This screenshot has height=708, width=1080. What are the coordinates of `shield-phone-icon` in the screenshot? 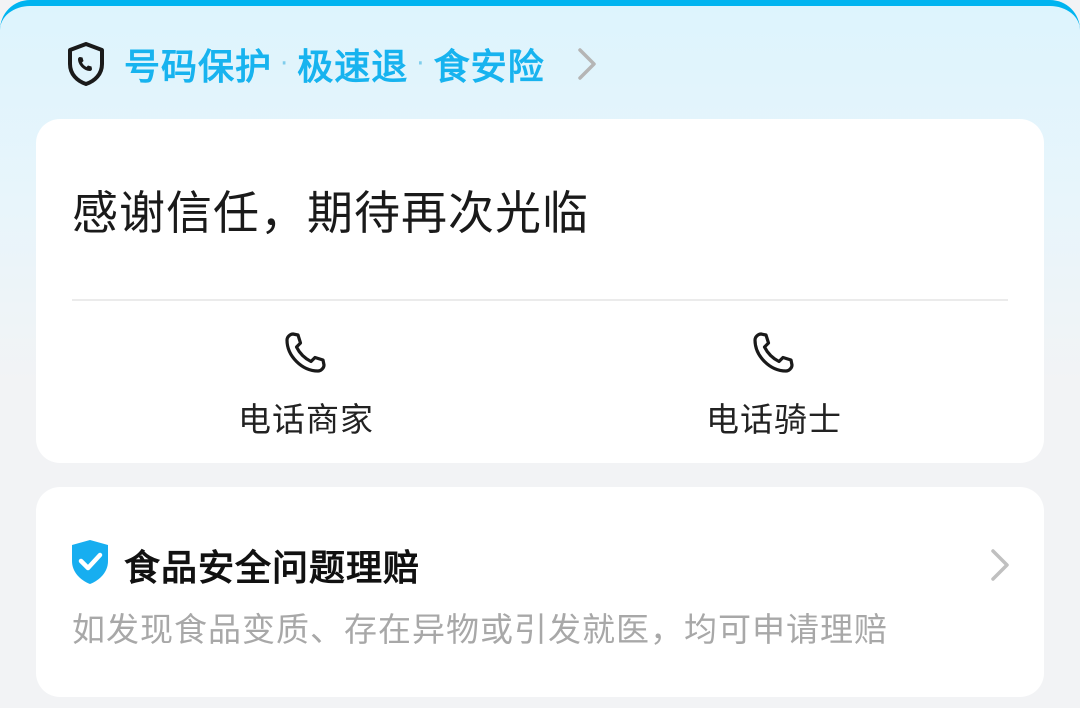 It's located at (86, 64).